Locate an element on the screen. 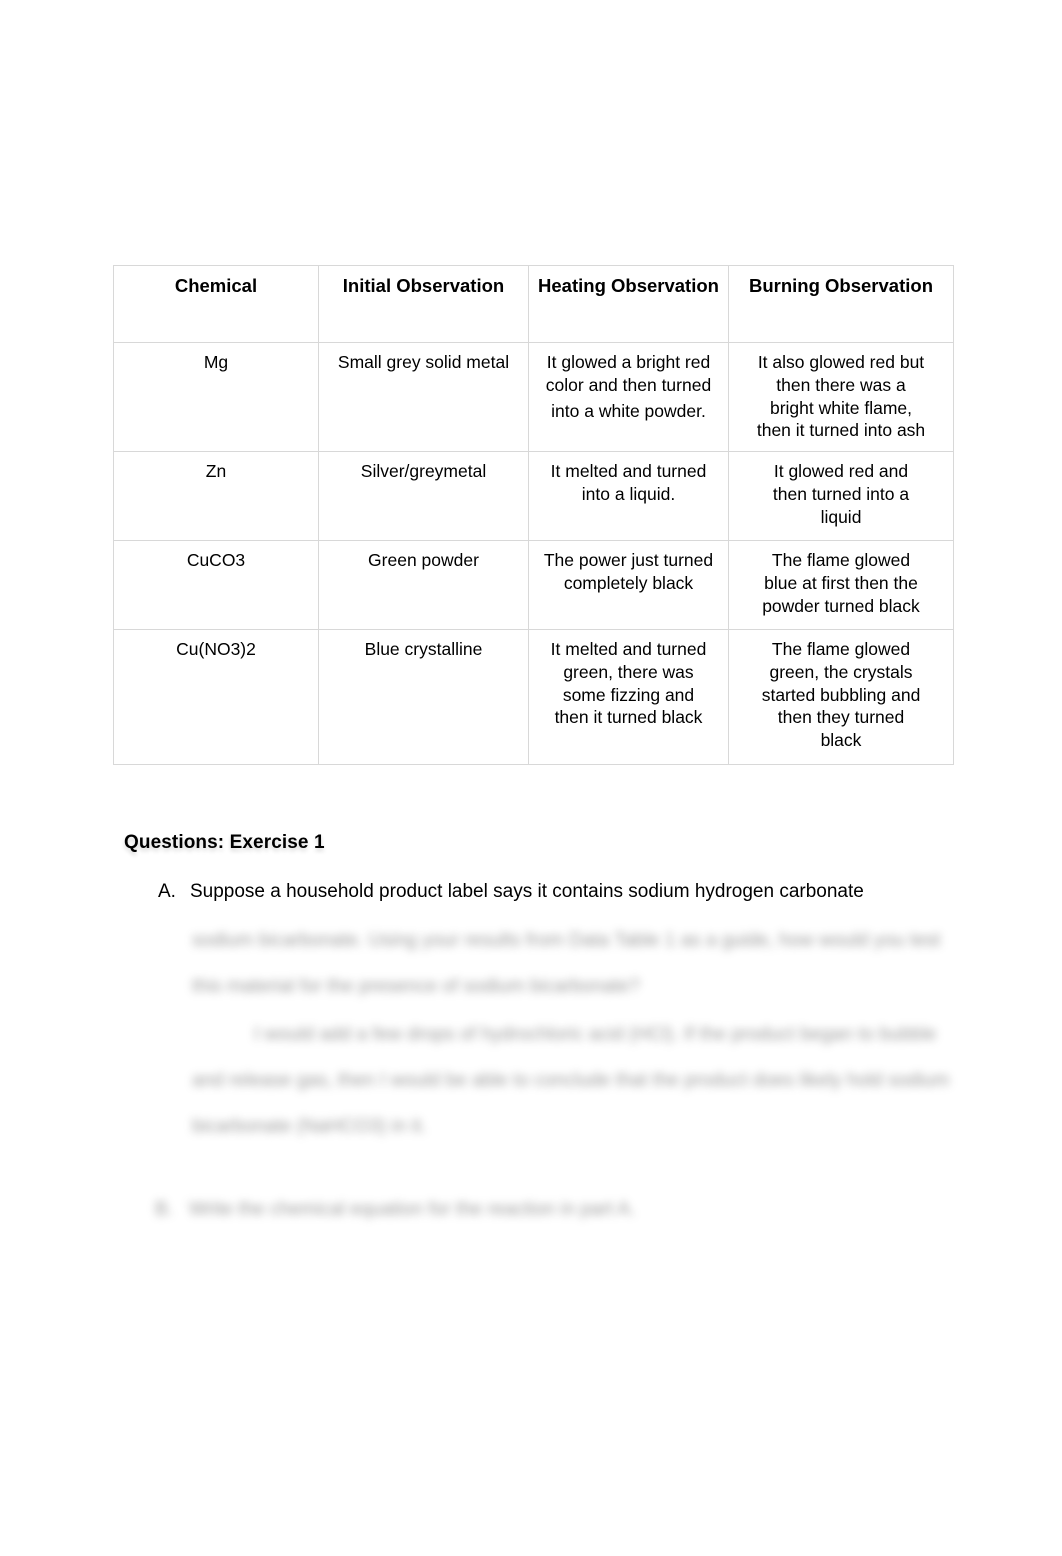  cell-line: completely black is located at coordinates (628, 582).